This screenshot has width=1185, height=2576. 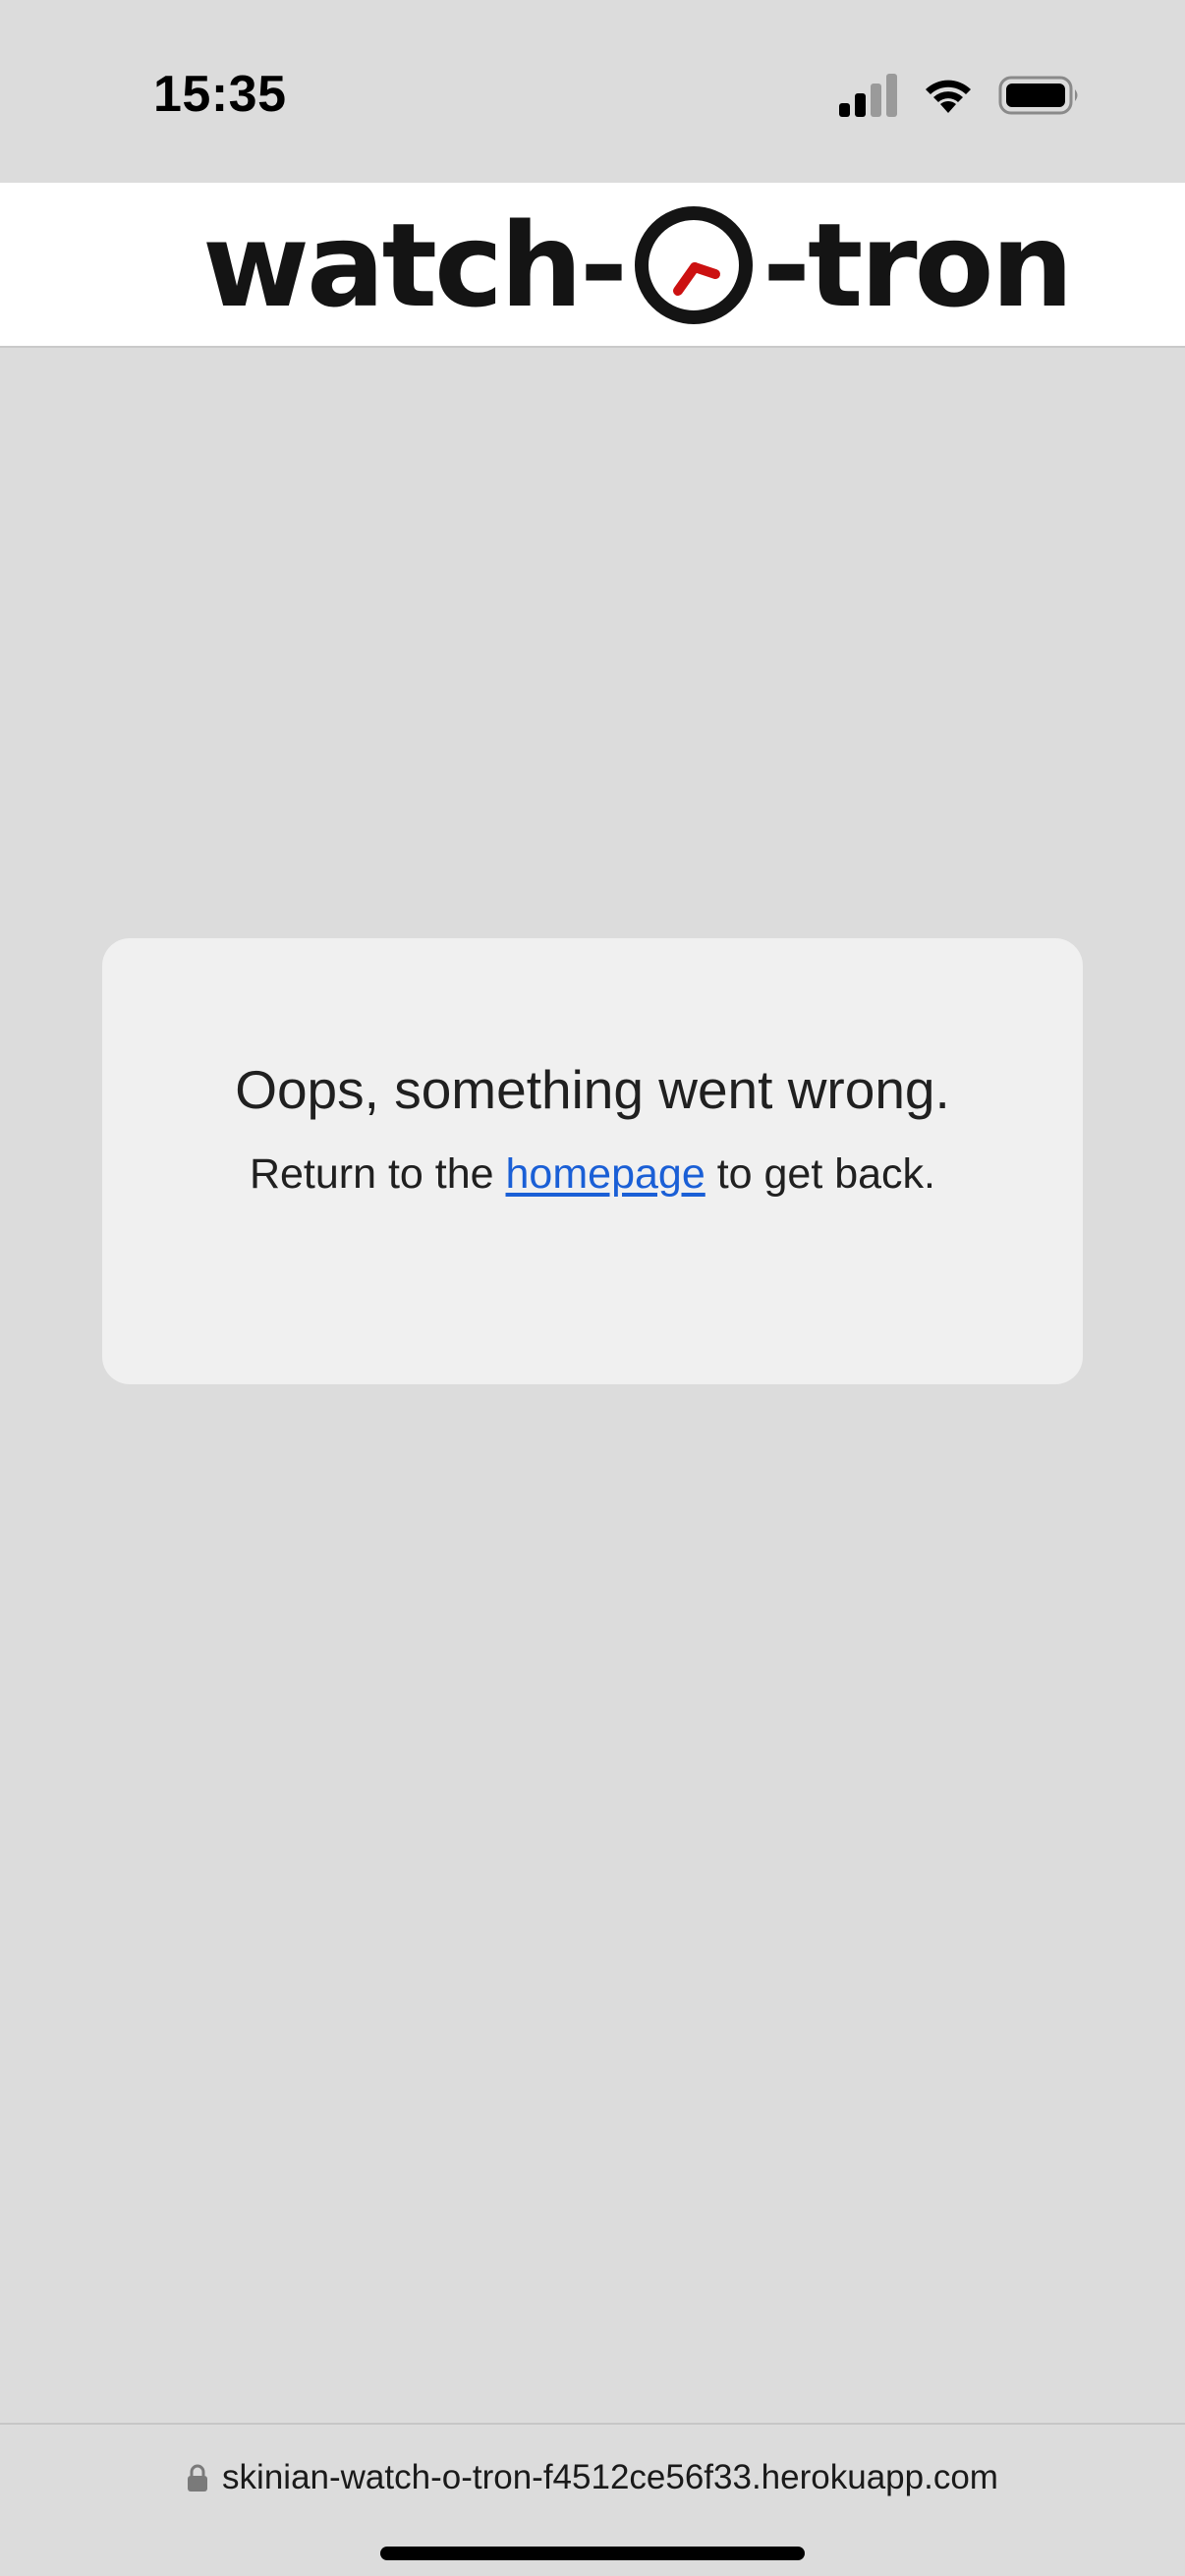 What do you see at coordinates (821, 1174) in the screenshot?
I see `error-message-suffix: to get back.` at bounding box center [821, 1174].